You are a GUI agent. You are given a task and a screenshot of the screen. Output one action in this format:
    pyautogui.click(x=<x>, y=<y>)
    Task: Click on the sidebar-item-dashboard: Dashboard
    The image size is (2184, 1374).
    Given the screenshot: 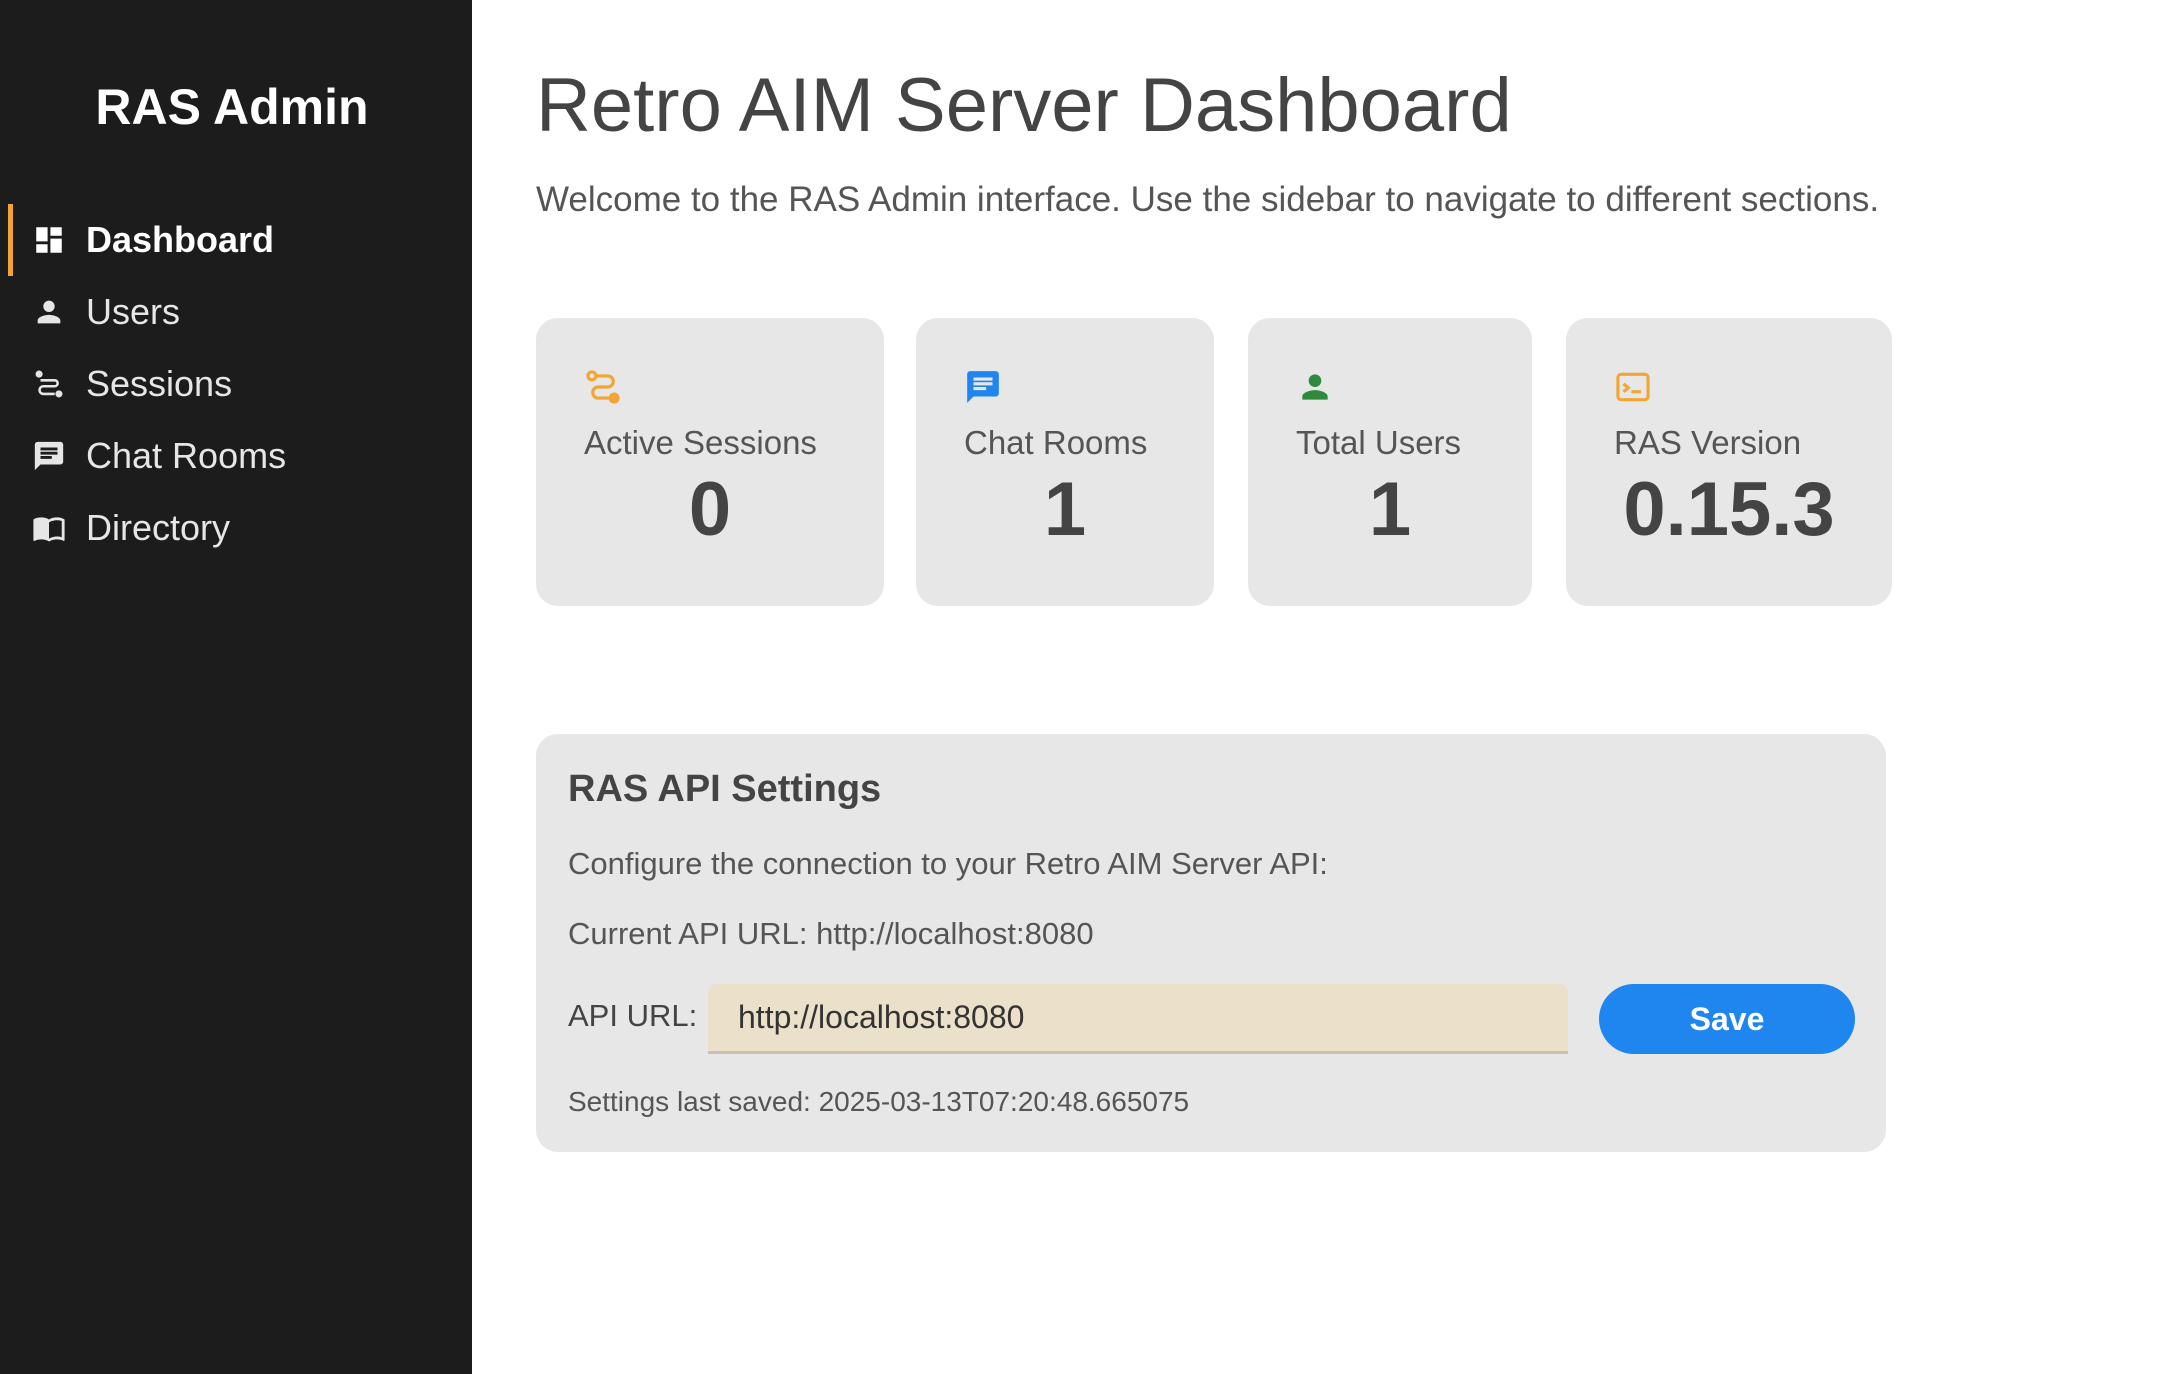 What is the action you would take?
    pyautogui.click(x=236, y=240)
    